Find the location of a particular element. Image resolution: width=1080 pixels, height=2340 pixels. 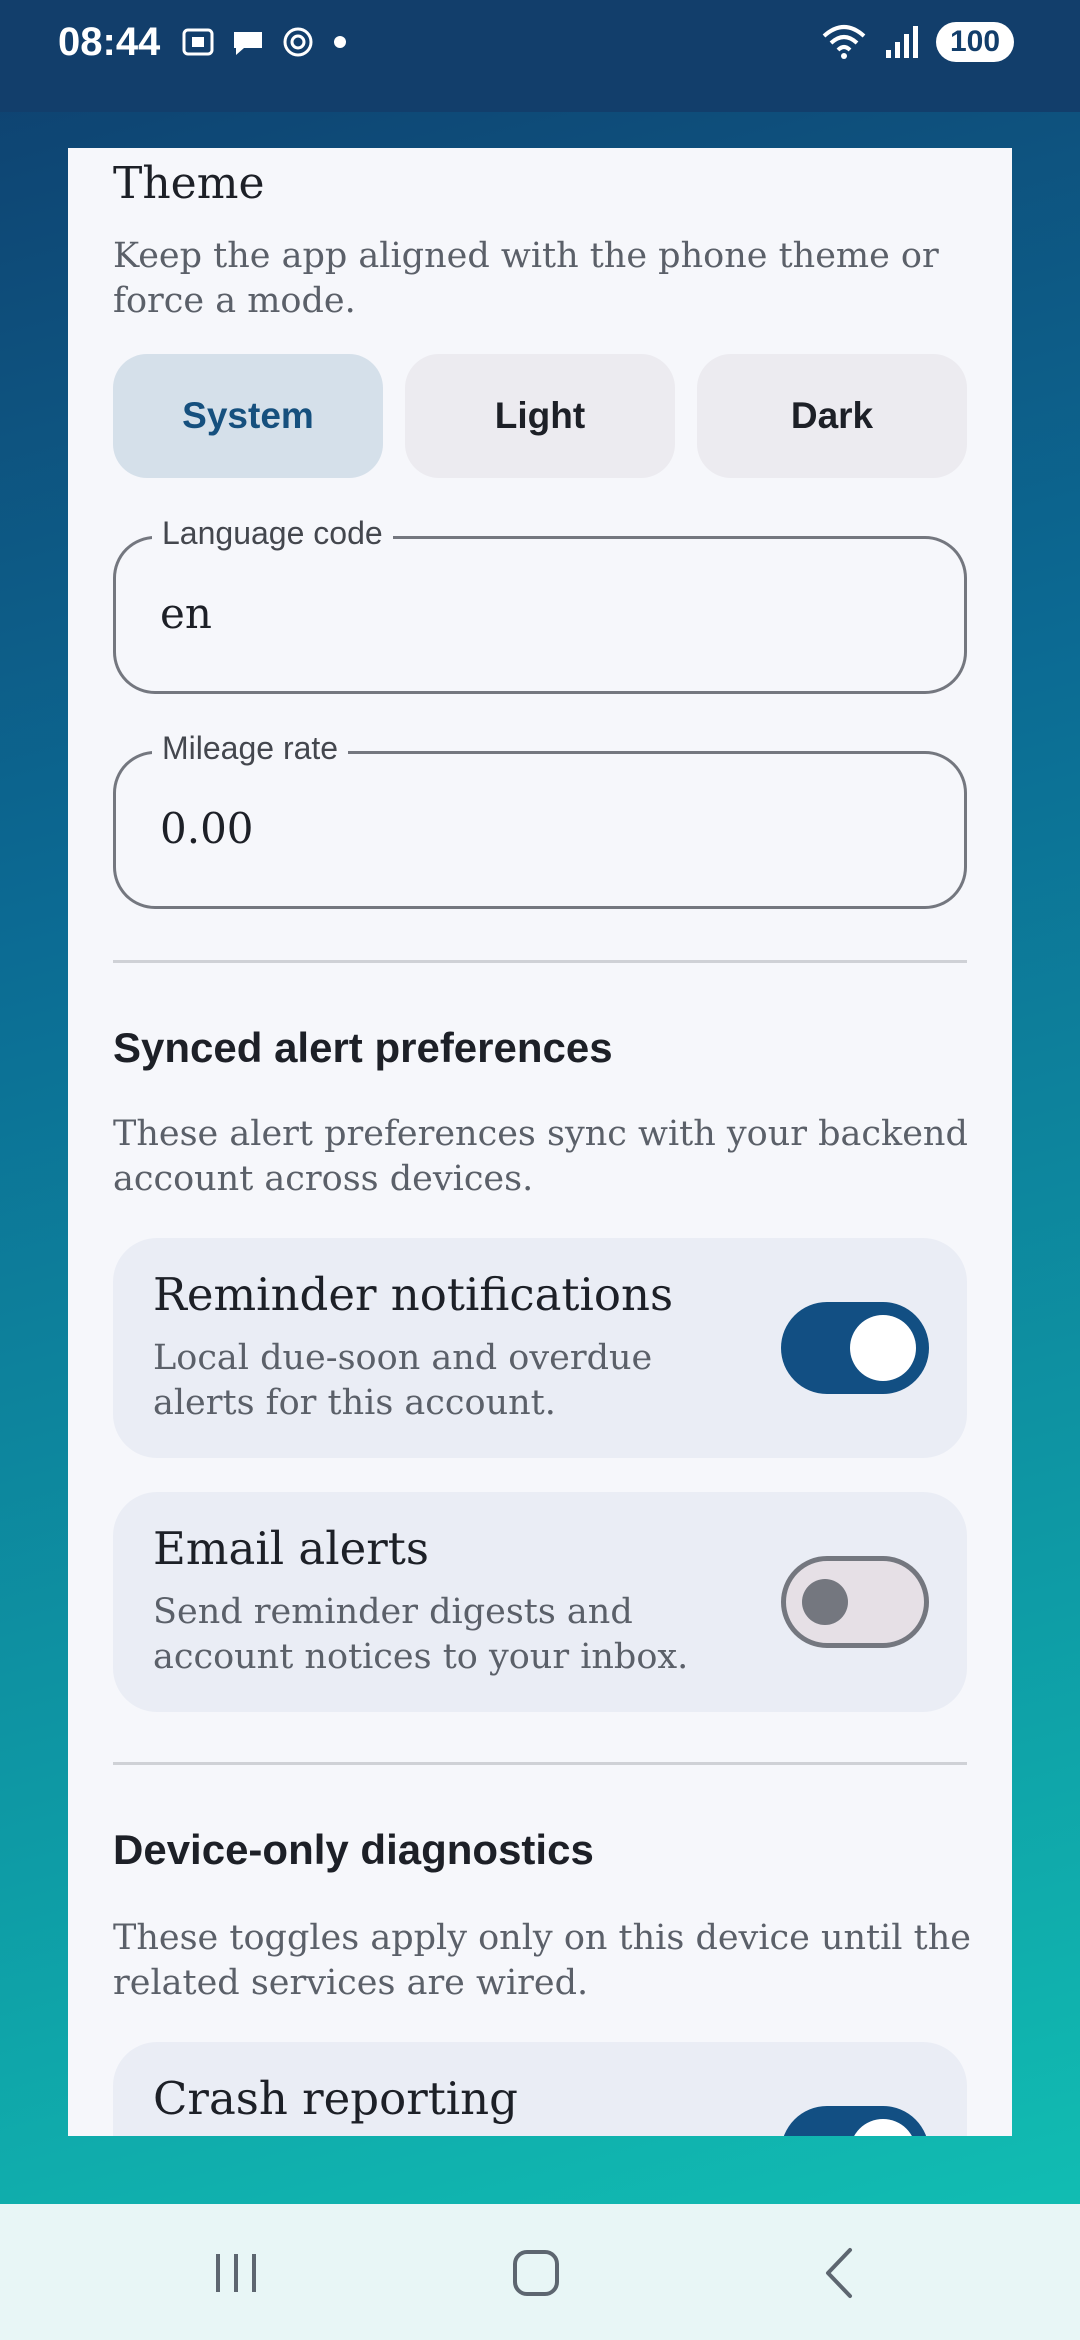

navigation-bar is located at coordinates (540, 2272).